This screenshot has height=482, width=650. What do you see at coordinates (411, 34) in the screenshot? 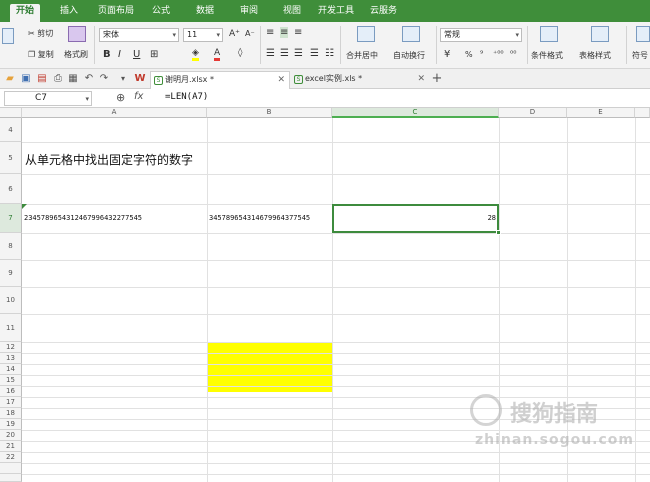
I see `wrap-text-icon` at bounding box center [411, 34].